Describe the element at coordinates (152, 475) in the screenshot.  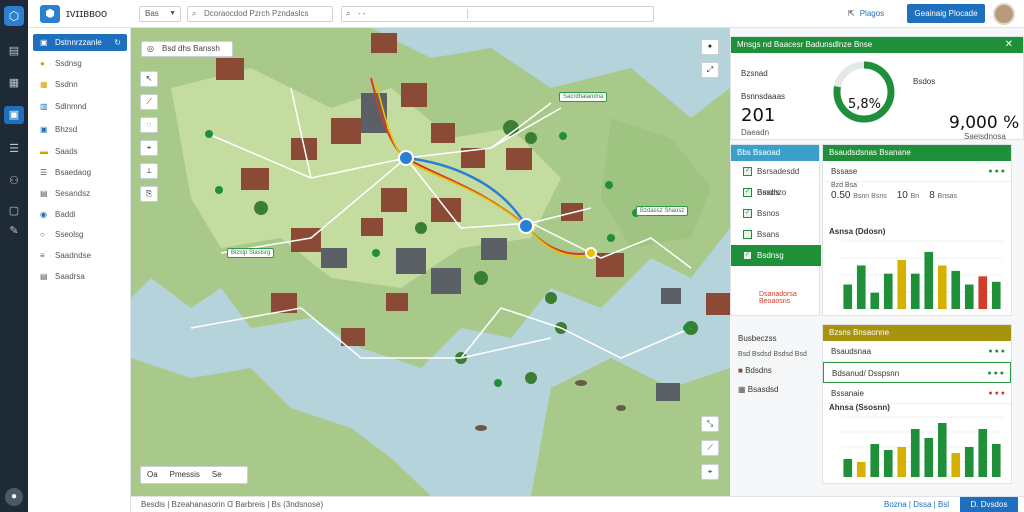
I see `legend-item-0: Oa` at that location.